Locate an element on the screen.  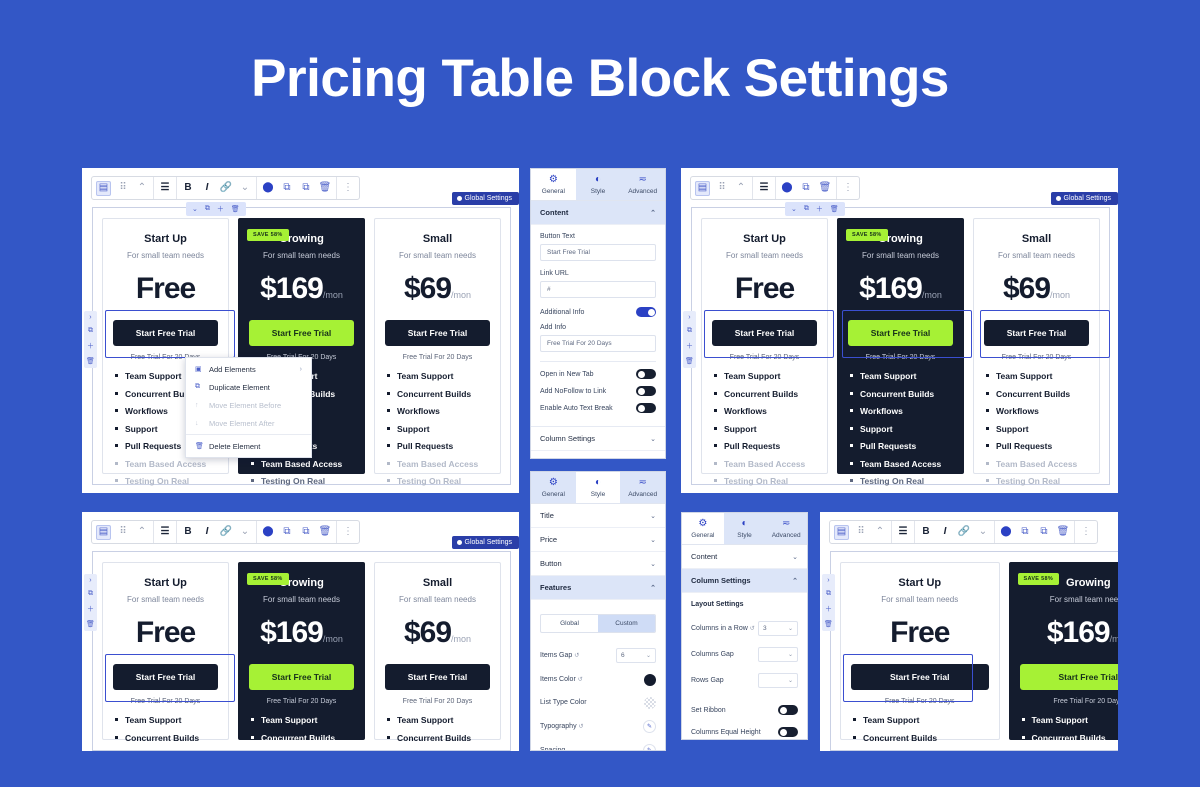
global-custom-segmented: Global Custom is located at coordinates (598, 623).